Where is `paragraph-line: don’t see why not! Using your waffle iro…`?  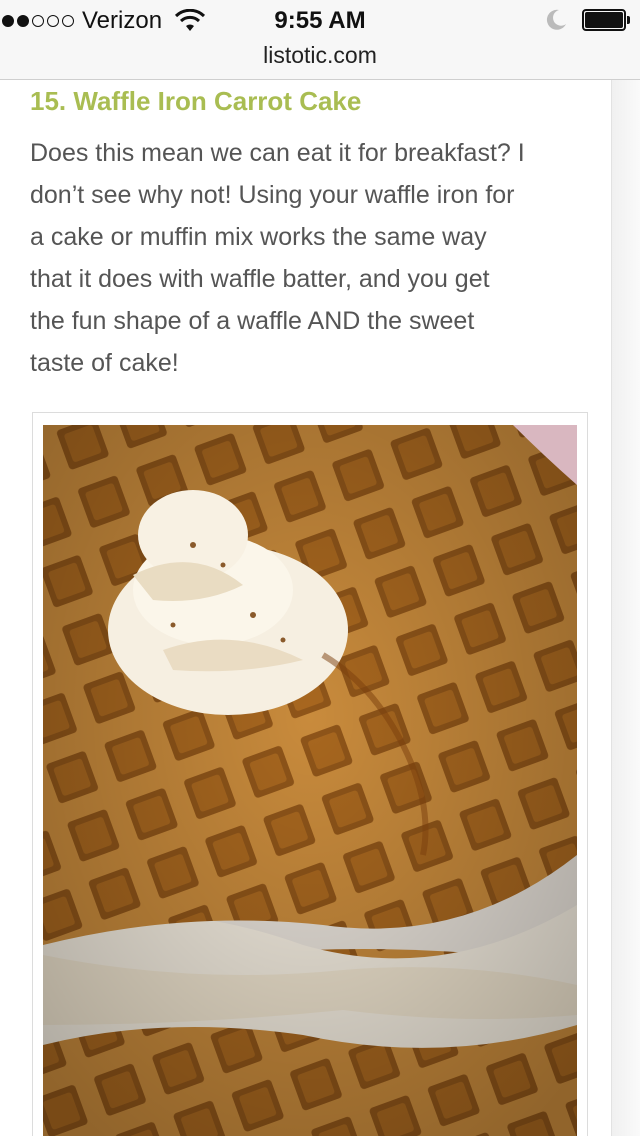 paragraph-line: don’t see why not! Using your waffle iro… is located at coordinates (272, 195).